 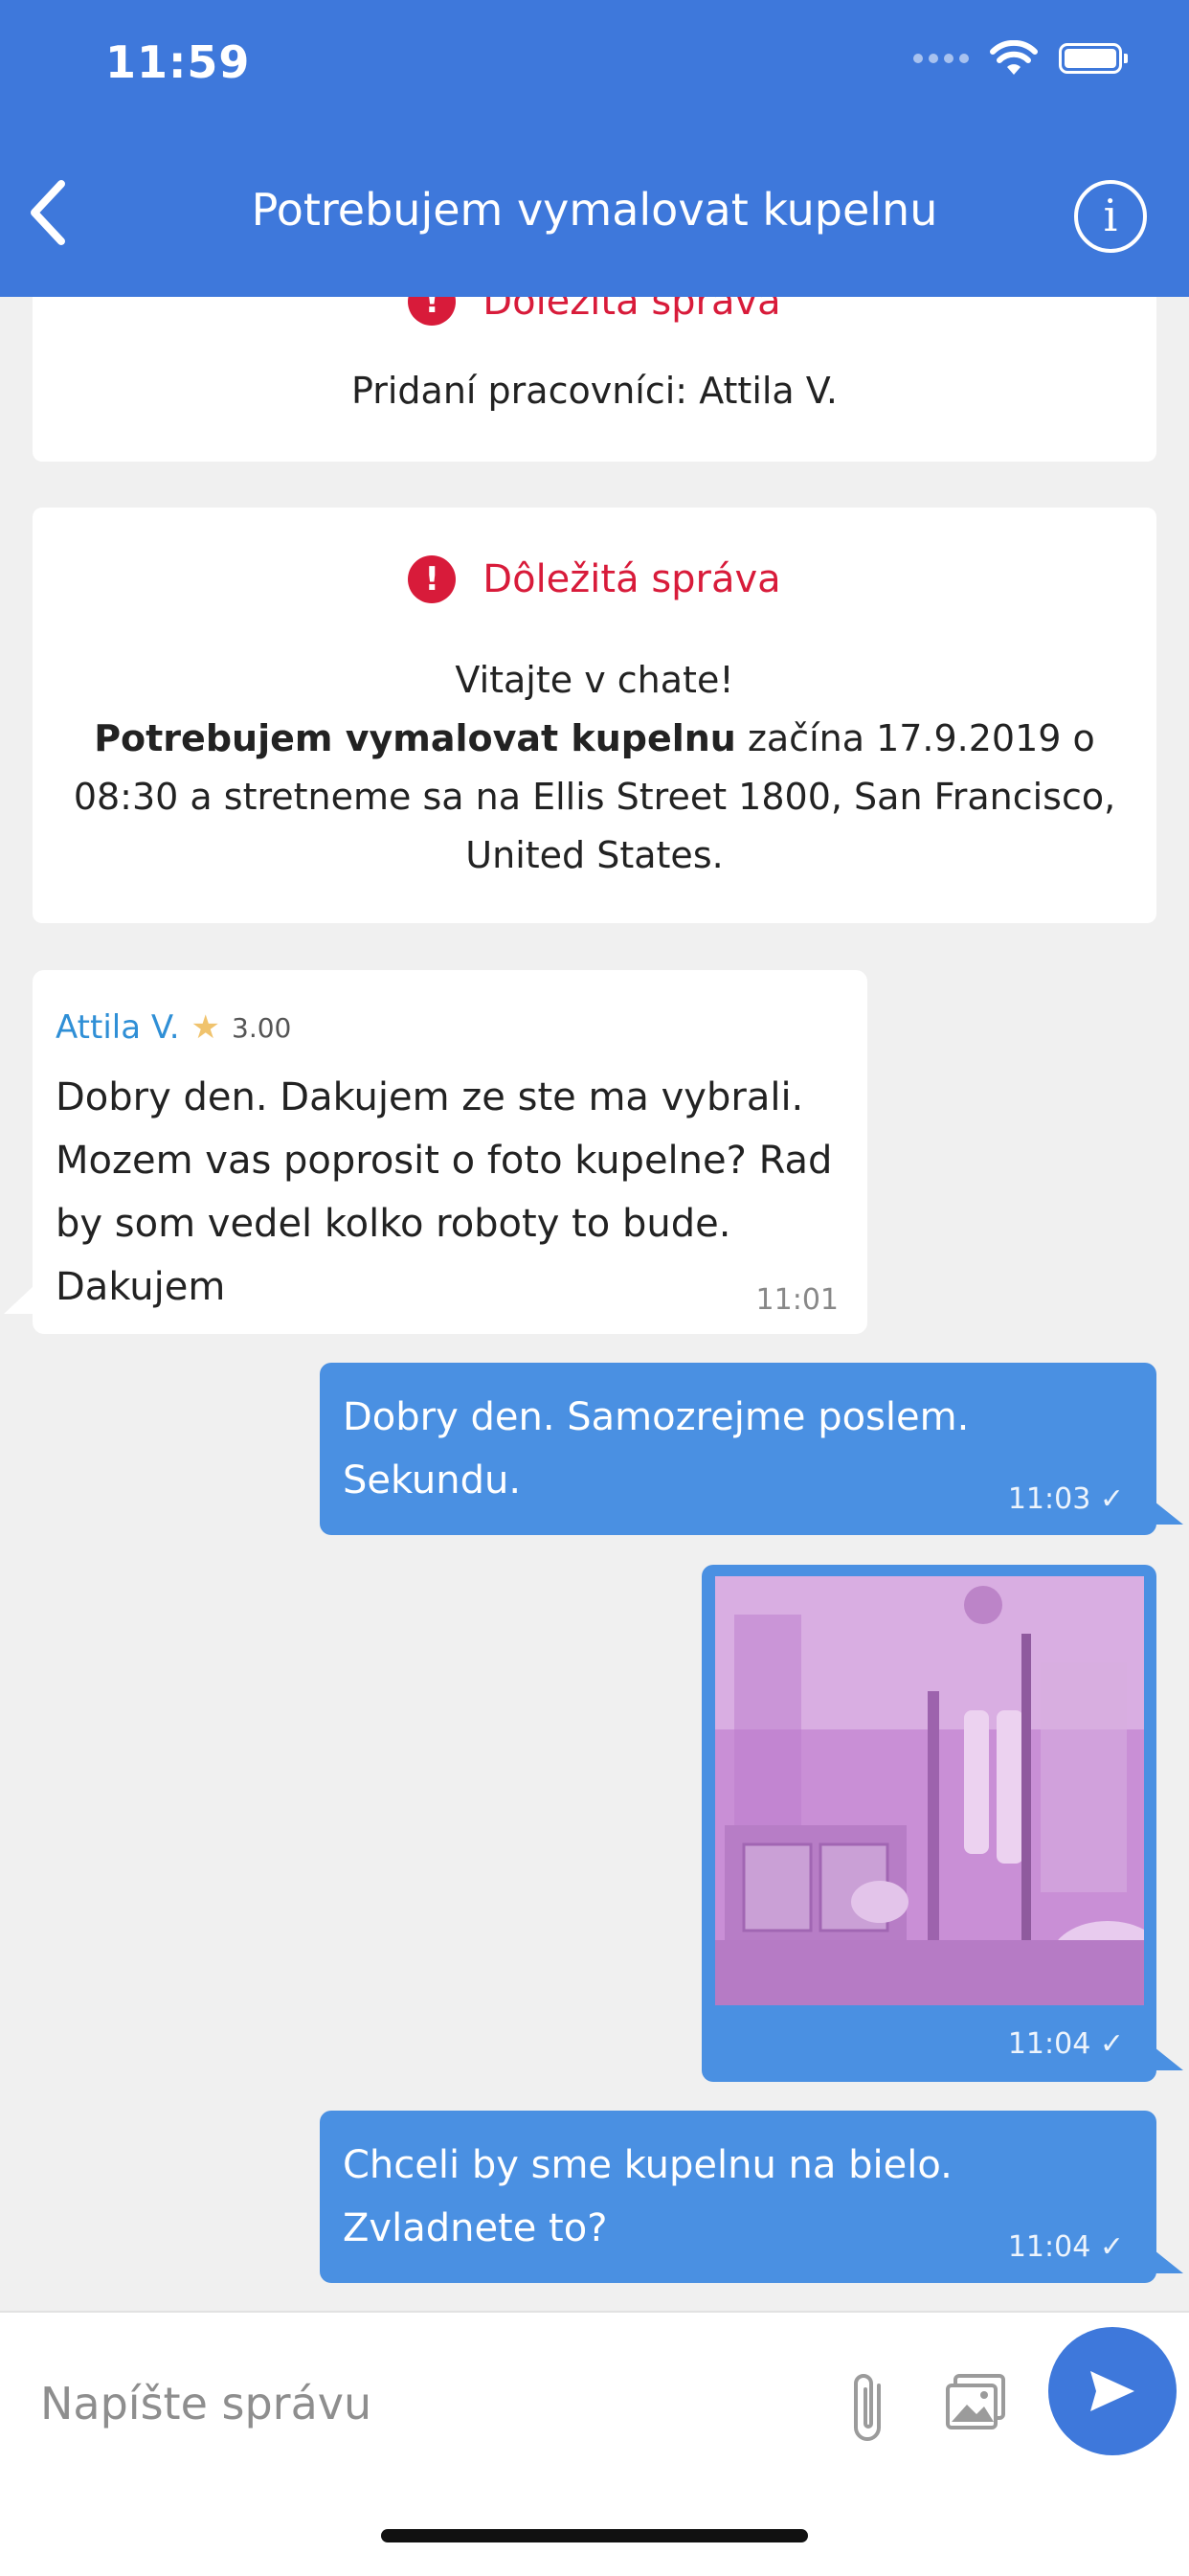 I want to click on bathroom-photo, so click(x=929, y=1790).